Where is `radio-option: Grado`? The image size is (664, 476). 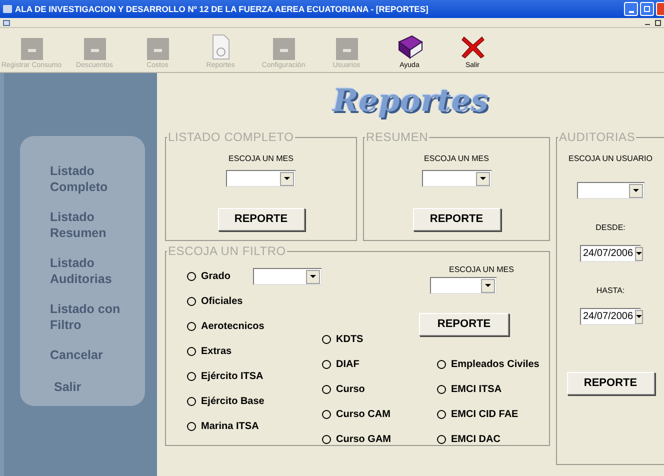
radio-option: Grado is located at coordinates (220, 276).